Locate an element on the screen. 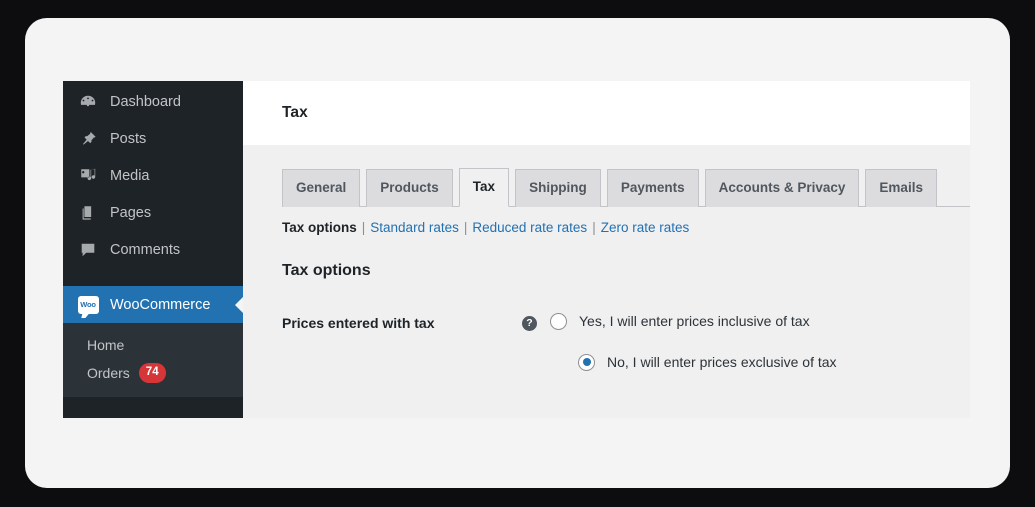  sidebar-subitem-label: Orders is located at coordinates (108, 373).